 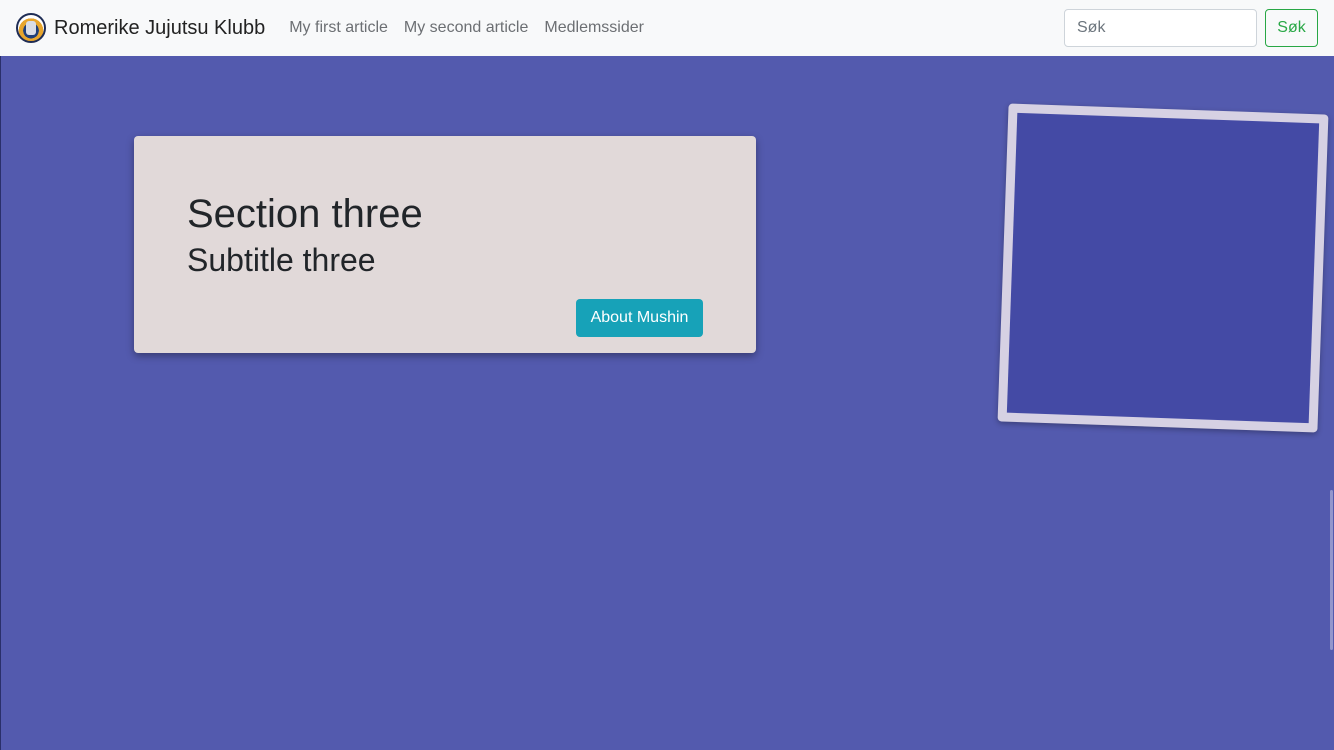 I want to click on image-placeholder, so click(x=1163, y=268).